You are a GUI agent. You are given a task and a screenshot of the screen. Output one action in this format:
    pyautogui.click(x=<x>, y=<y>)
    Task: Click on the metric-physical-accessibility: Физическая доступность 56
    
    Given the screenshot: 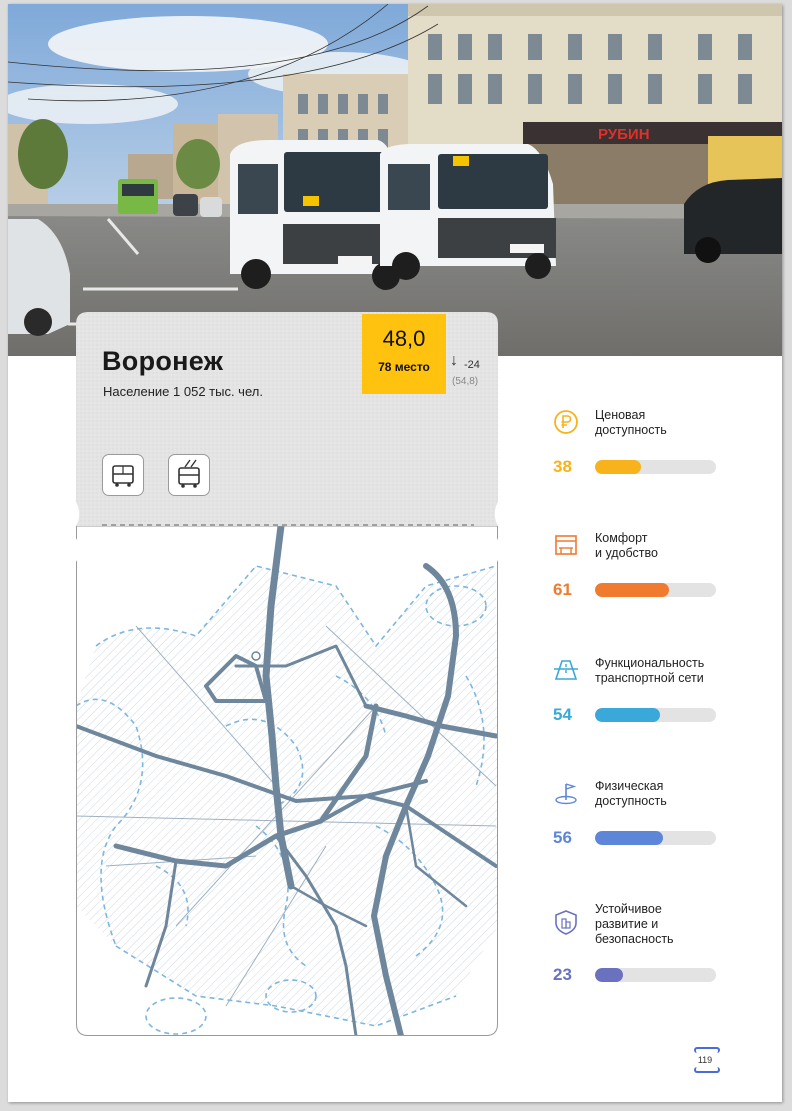 What is the action you would take?
    pyautogui.click(x=653, y=819)
    